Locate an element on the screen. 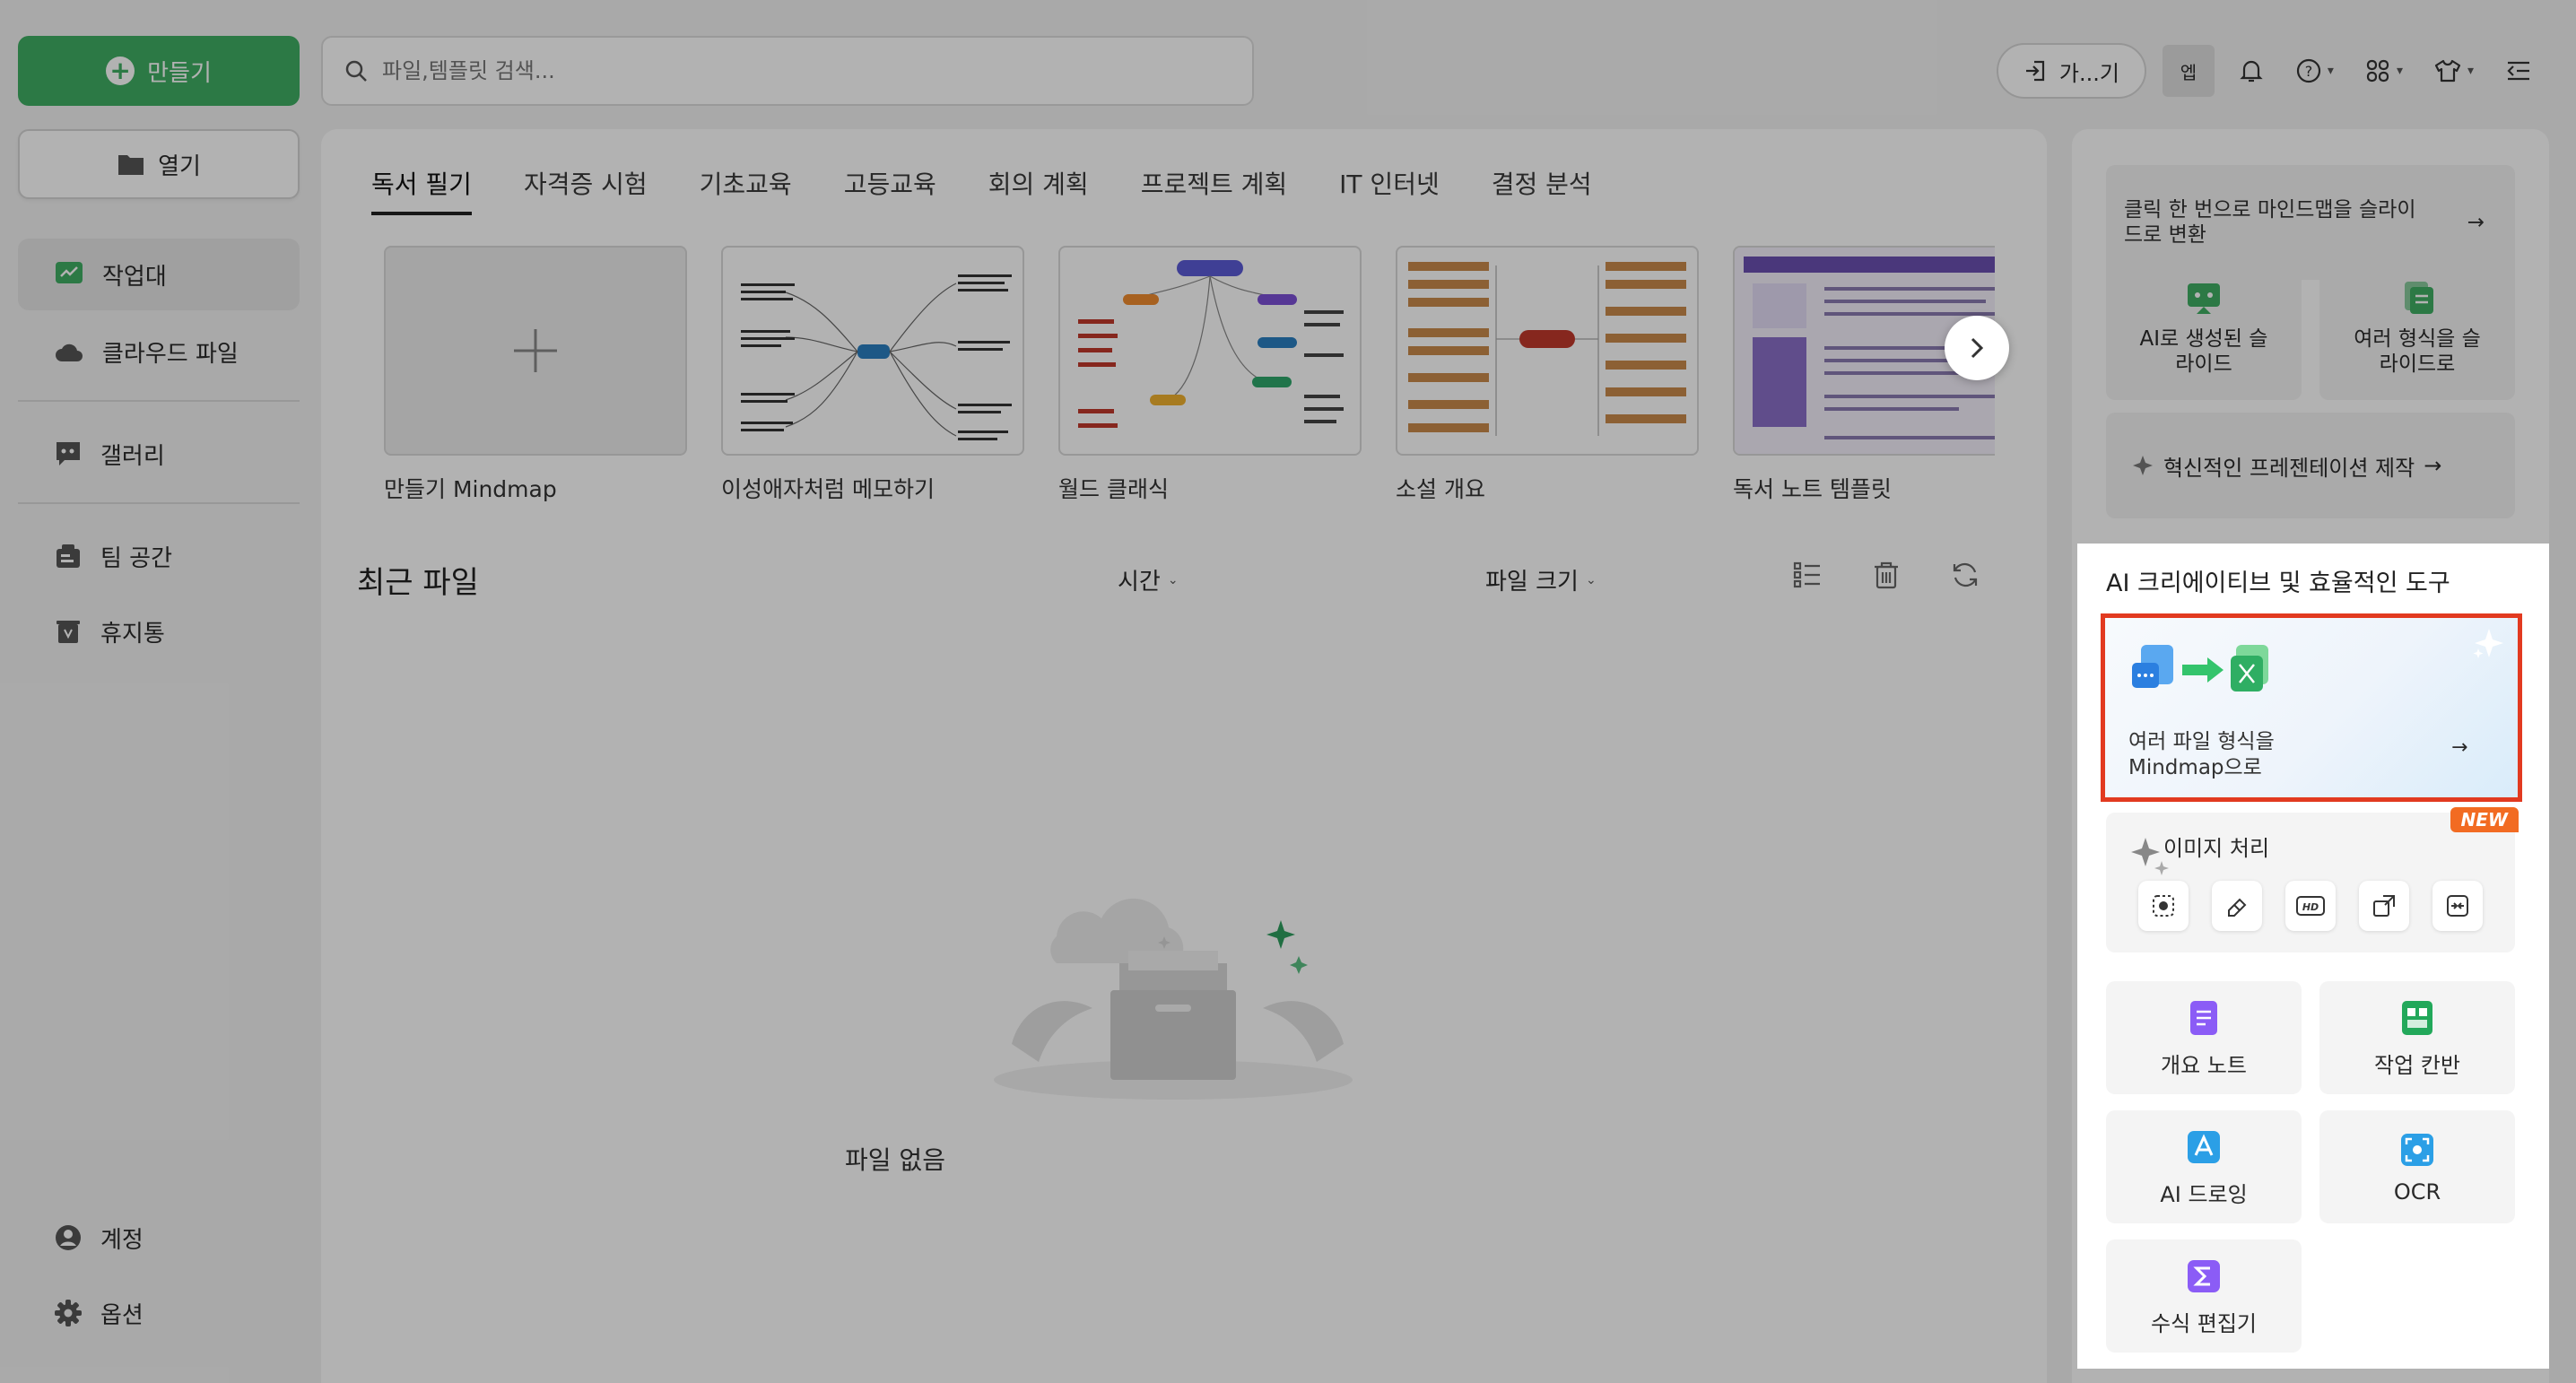 The image size is (2576, 1383). sidebar-item-gallery: 갤러리 is located at coordinates (159, 454).